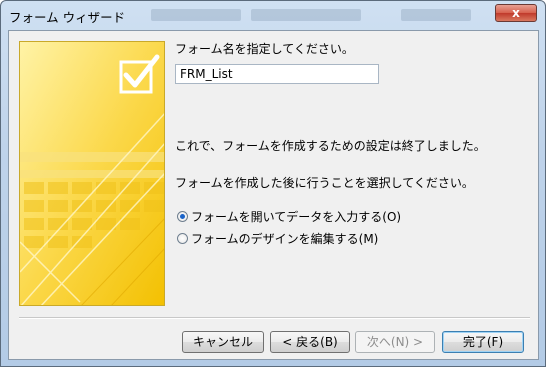 This screenshot has height=367, width=546. I want to click on radio-design-form: フォームのデザインを編集する(M), so click(277, 238).